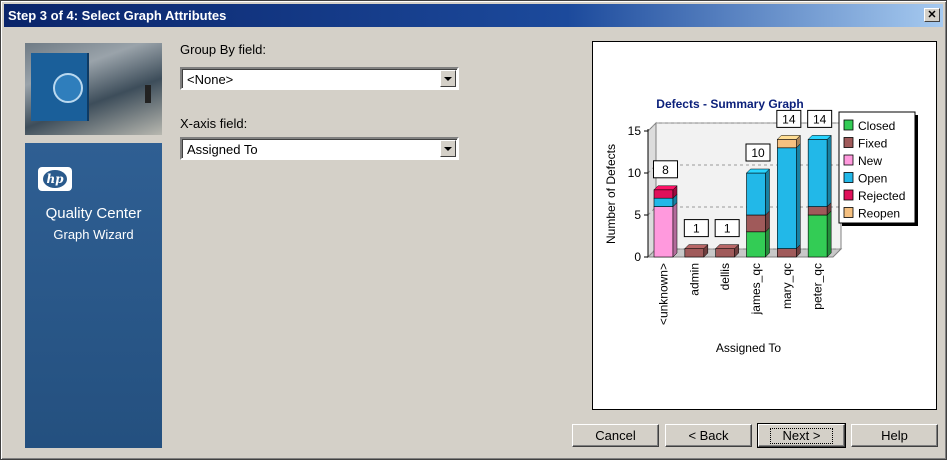 This screenshot has width=947, height=460. Describe the element at coordinates (637, 257) in the screenshot. I see `y-tick-label: 0` at that location.